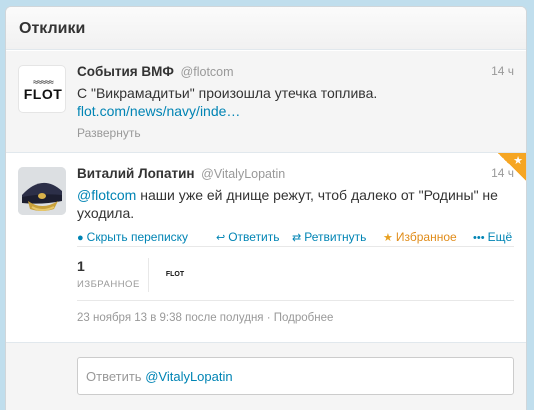  What do you see at coordinates (295, 176) in the screenshot?
I see `tweet-header: Виталий Лопатин @VitalyLopatin 14 ч` at bounding box center [295, 176].